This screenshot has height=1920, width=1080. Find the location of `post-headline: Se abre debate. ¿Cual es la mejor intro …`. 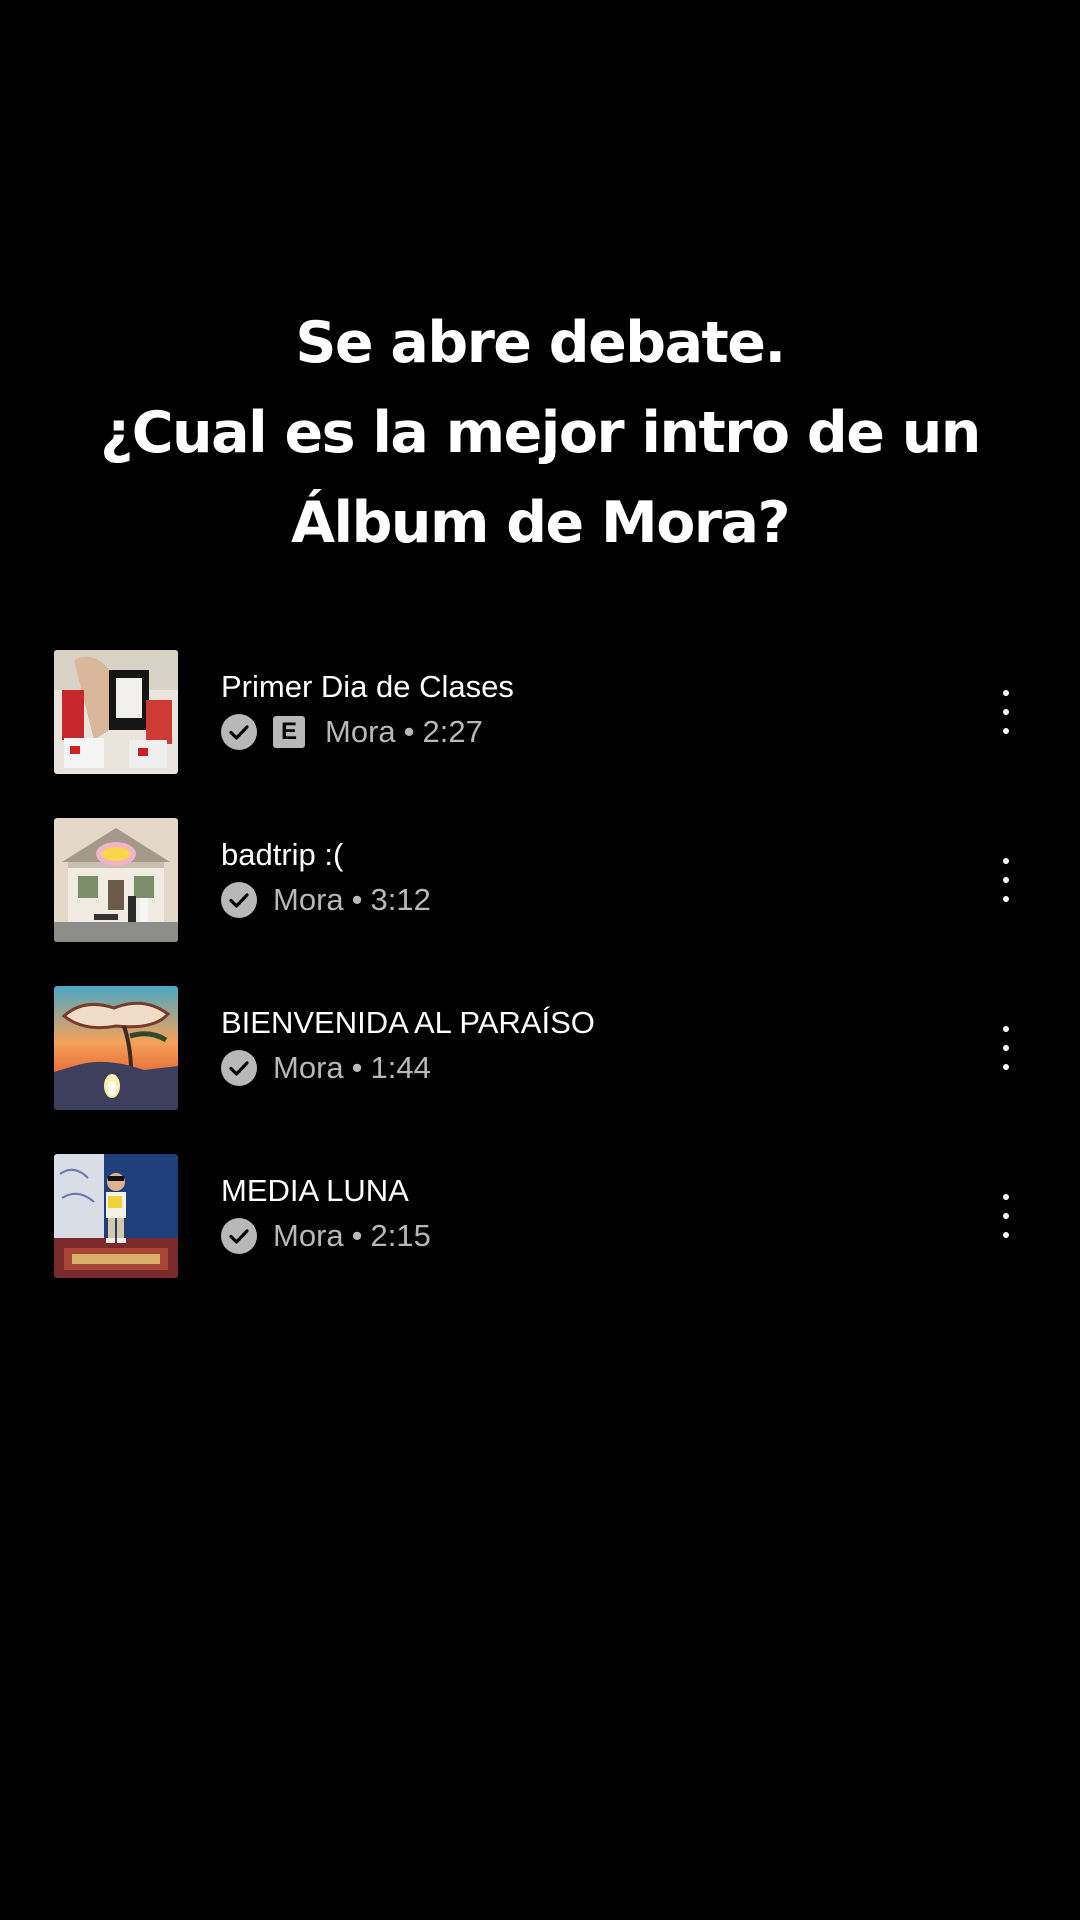

post-headline: Se abre debate. ¿Cual es la mejor intro … is located at coordinates (540, 433).